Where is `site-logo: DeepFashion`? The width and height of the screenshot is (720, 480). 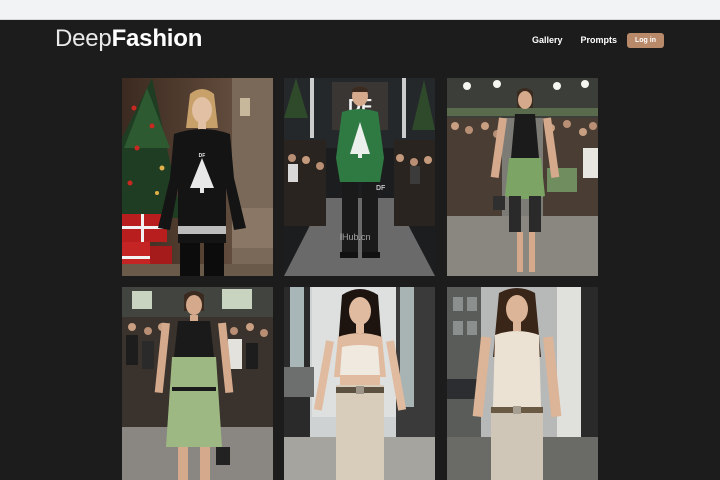 site-logo: DeepFashion is located at coordinates (128, 39).